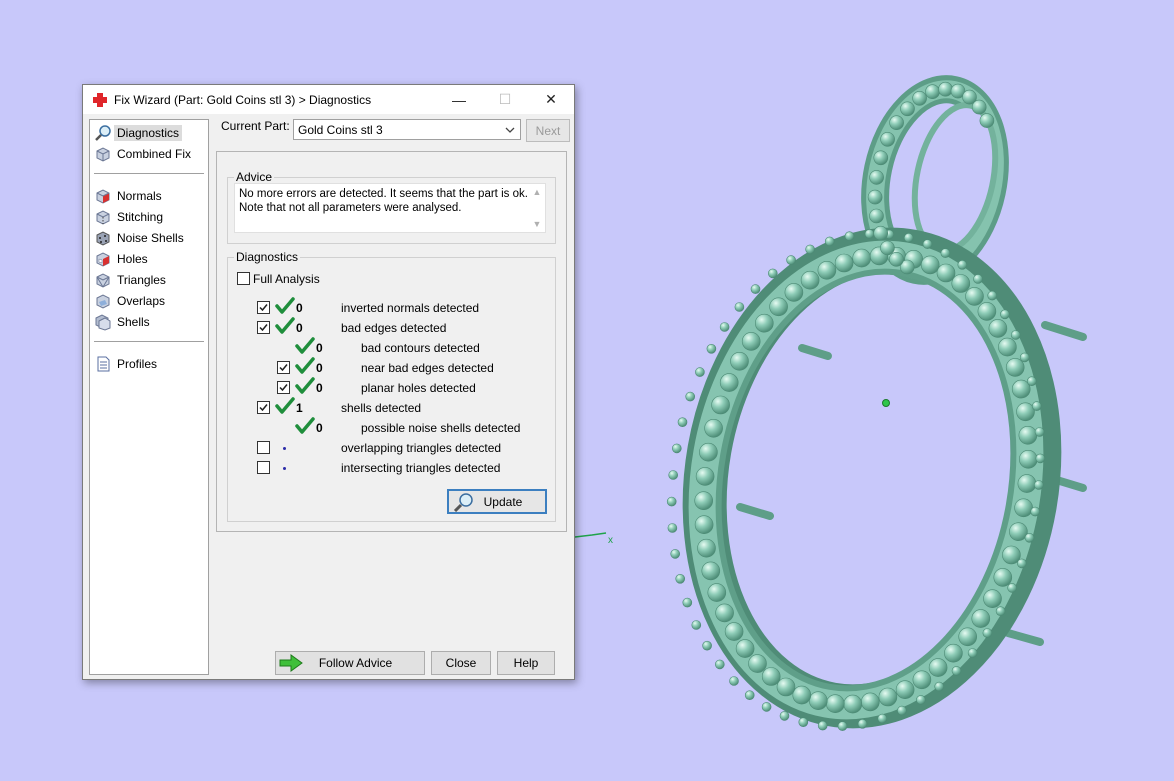  Describe the element at coordinates (263, 307) in the screenshot. I see `inverted-normals-checkbox` at that location.